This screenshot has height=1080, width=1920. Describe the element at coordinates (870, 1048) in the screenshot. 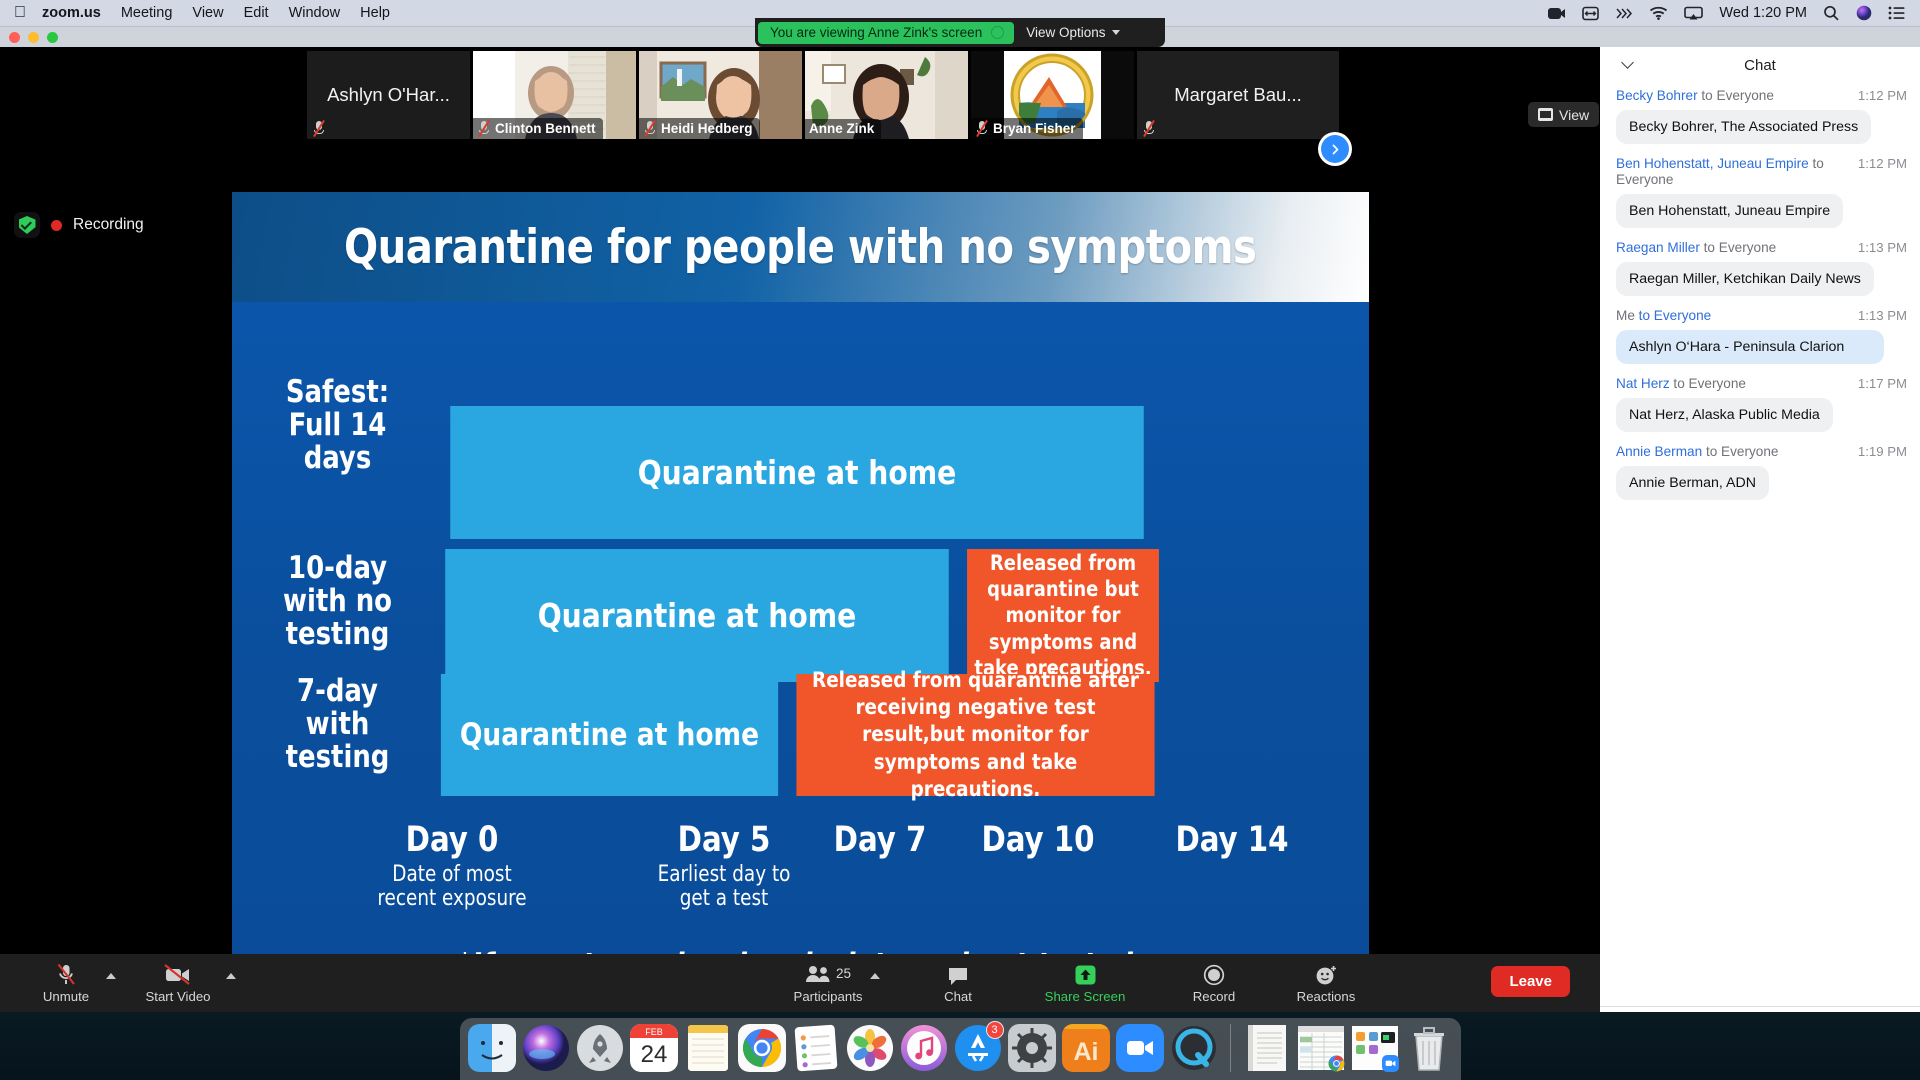

I see `photos-icon` at that location.